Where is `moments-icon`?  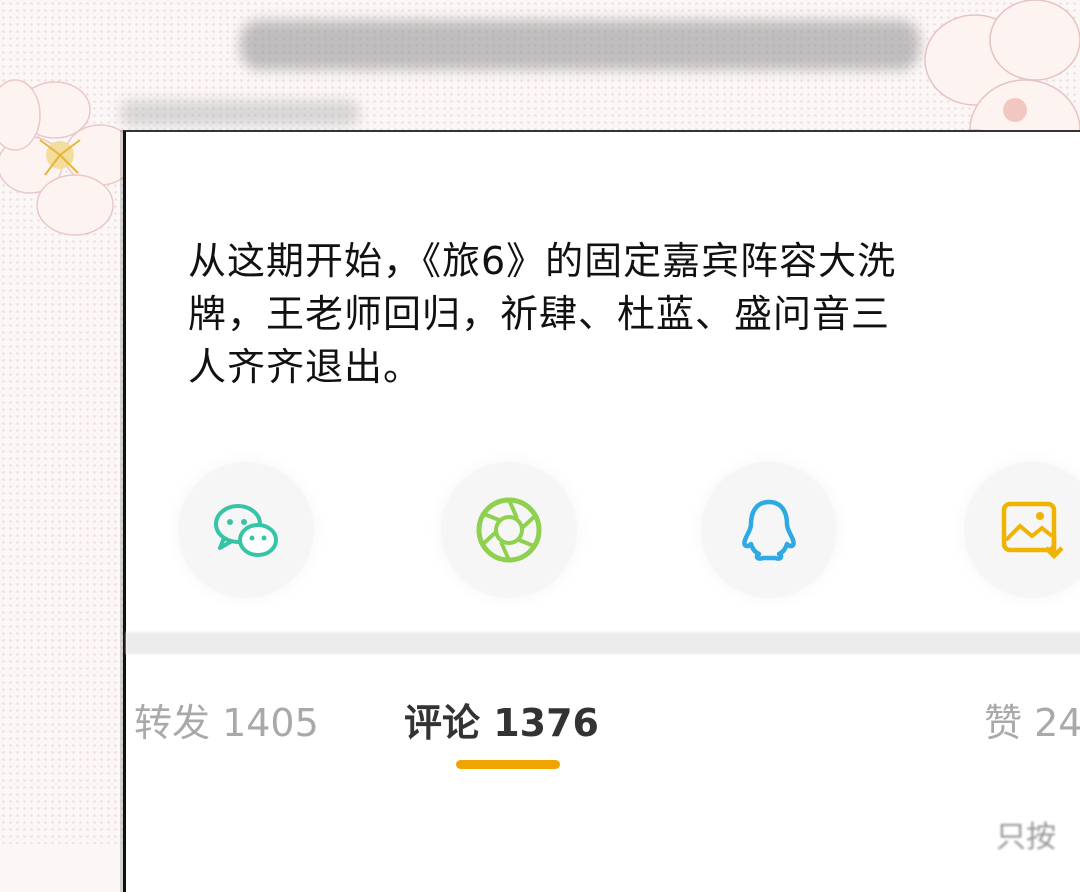 moments-icon is located at coordinates (509, 530).